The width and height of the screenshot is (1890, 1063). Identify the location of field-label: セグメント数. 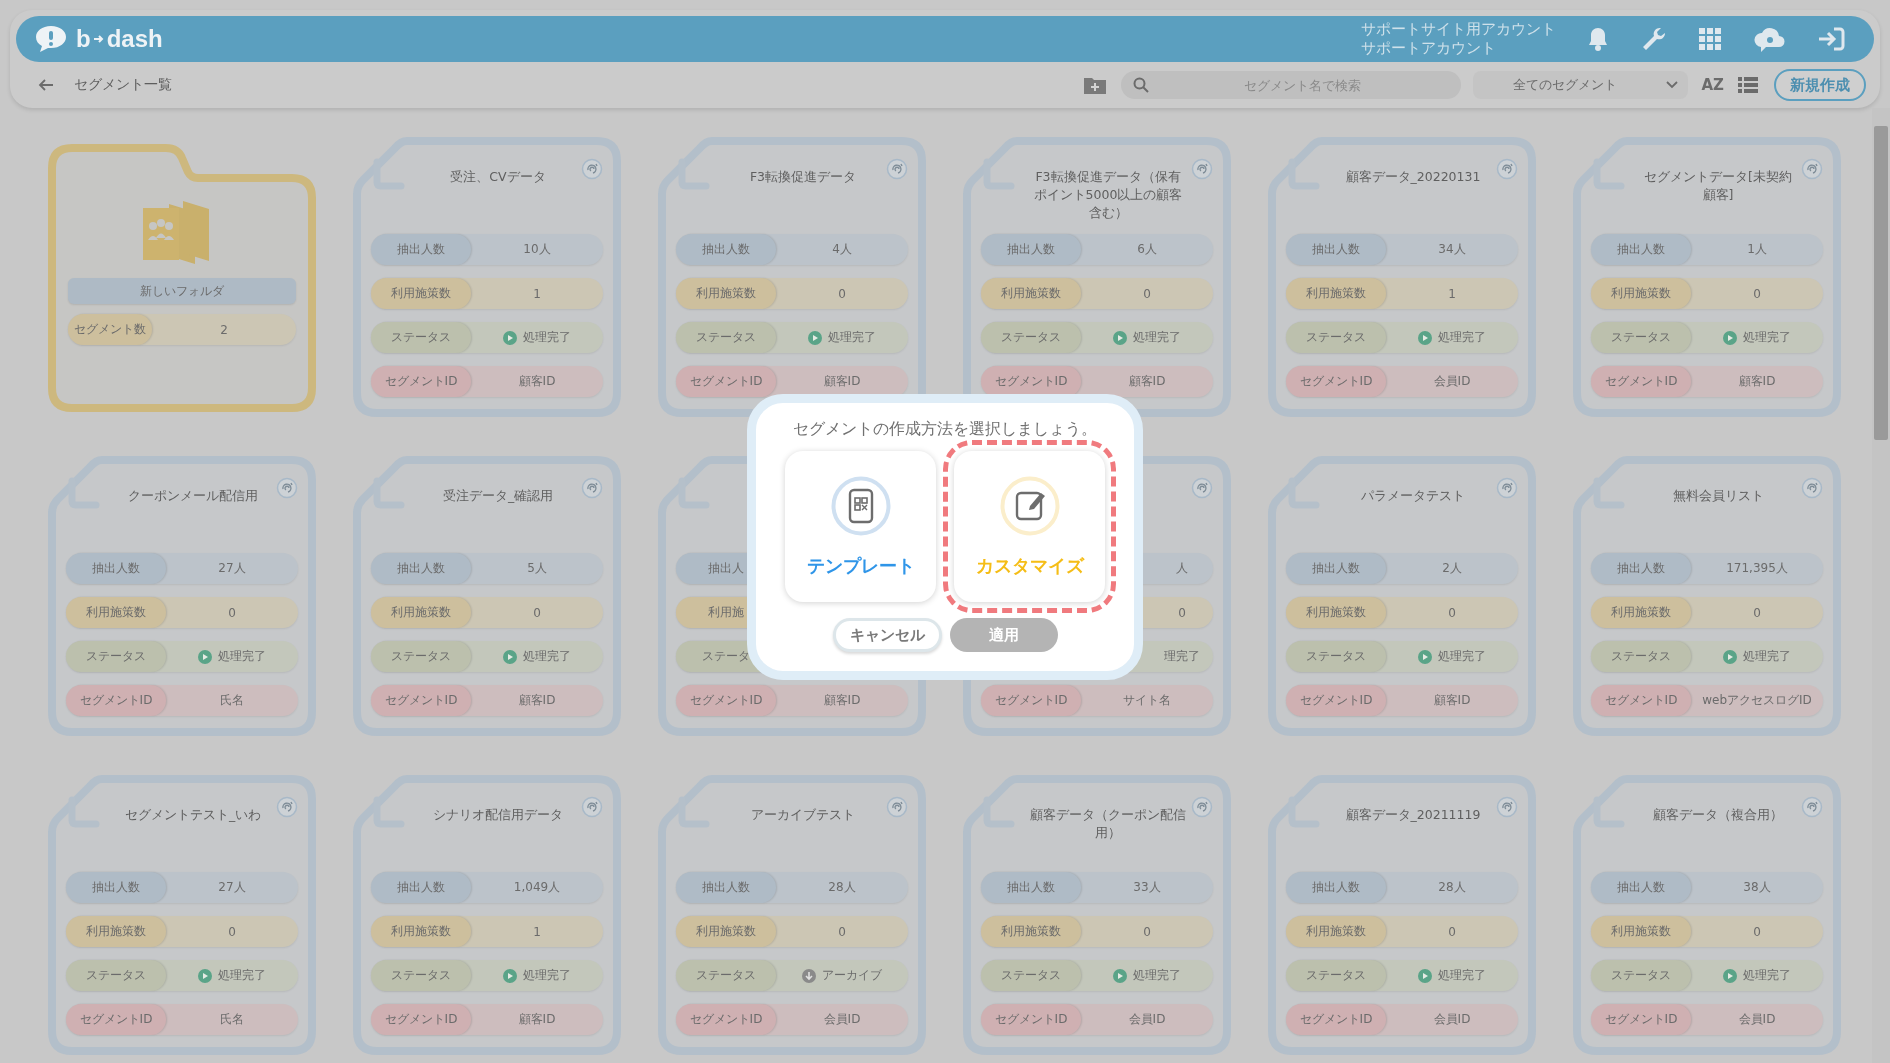
(110, 329).